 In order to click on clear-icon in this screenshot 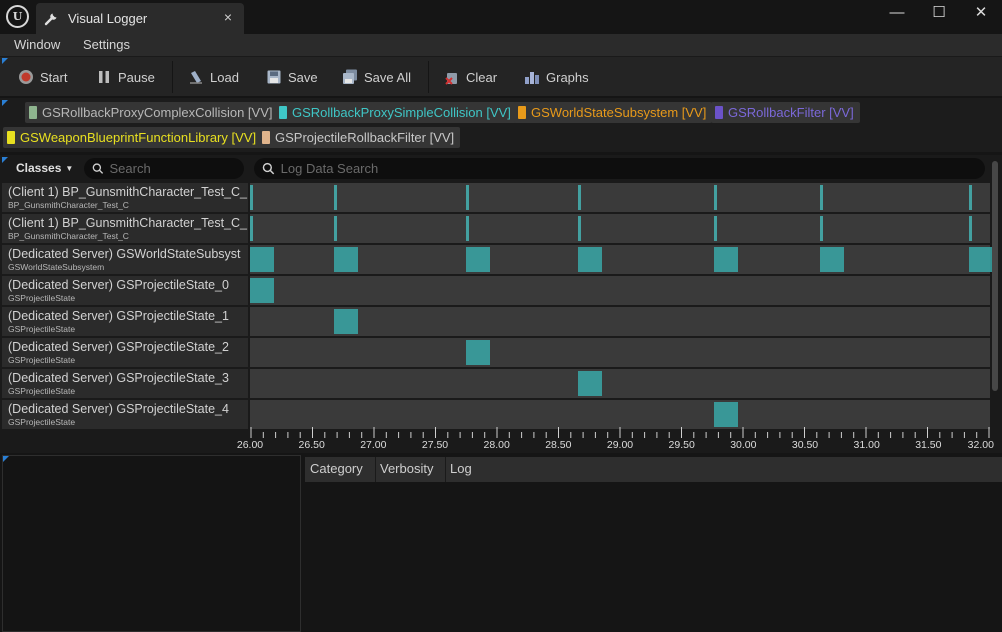, I will do `click(451, 79)`.